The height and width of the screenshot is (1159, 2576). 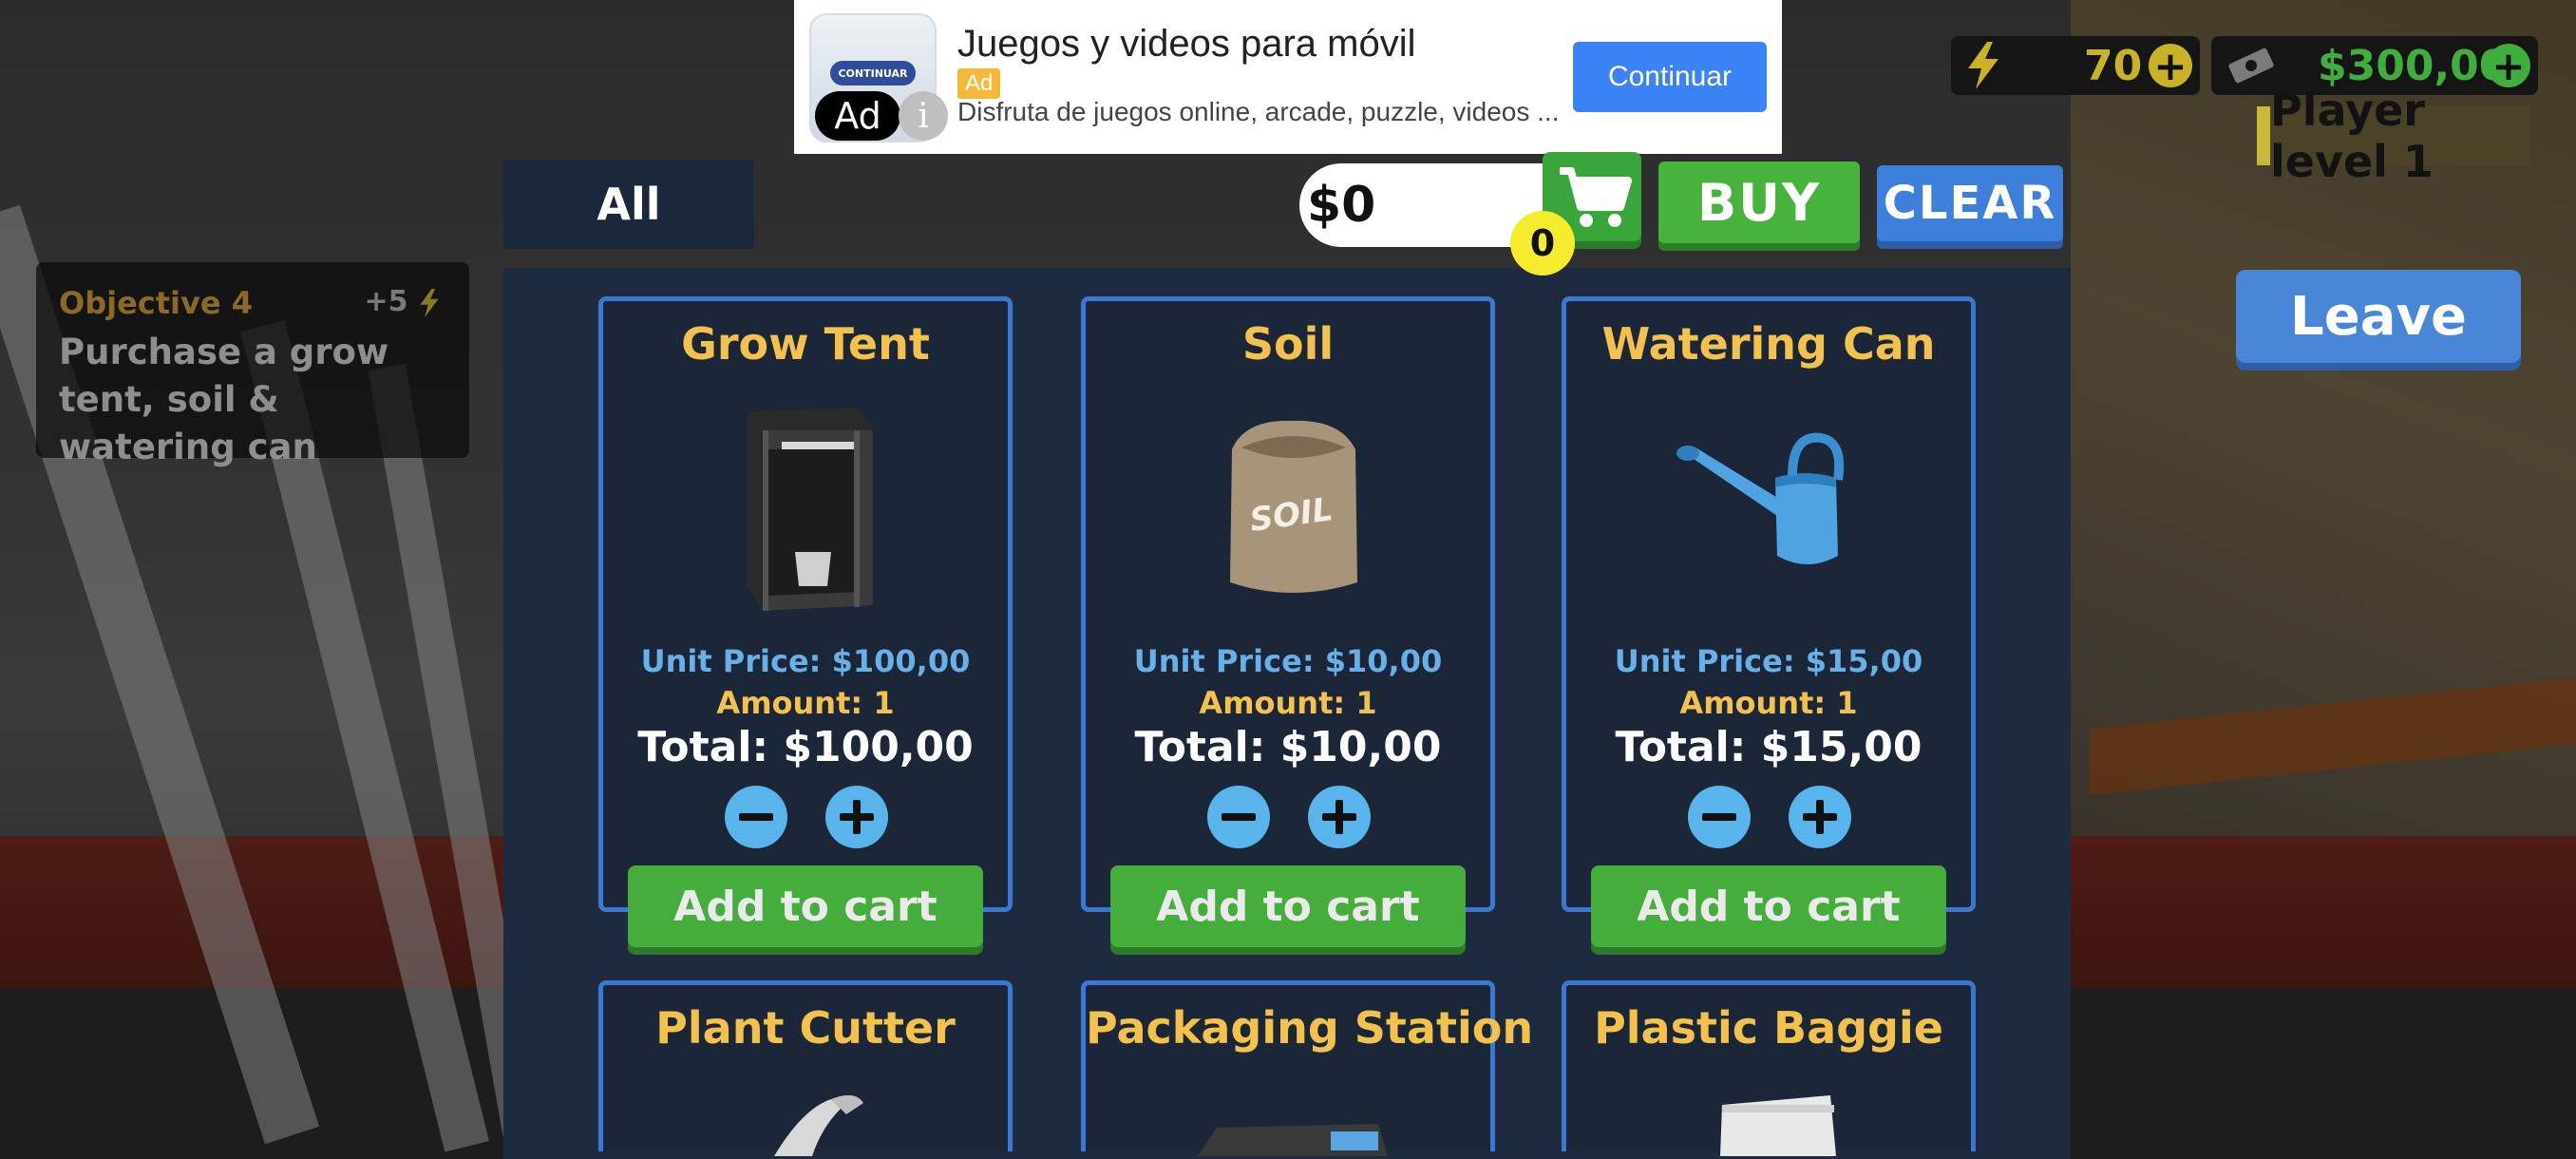 What do you see at coordinates (805, 344) in the screenshot?
I see `item-name: Grow Tent` at bounding box center [805, 344].